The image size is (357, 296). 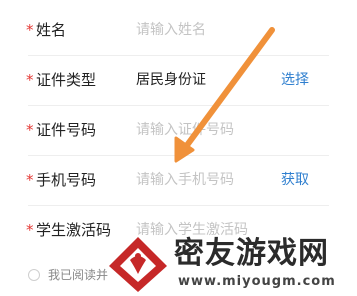 I want to click on name-input, so click(x=206, y=30).